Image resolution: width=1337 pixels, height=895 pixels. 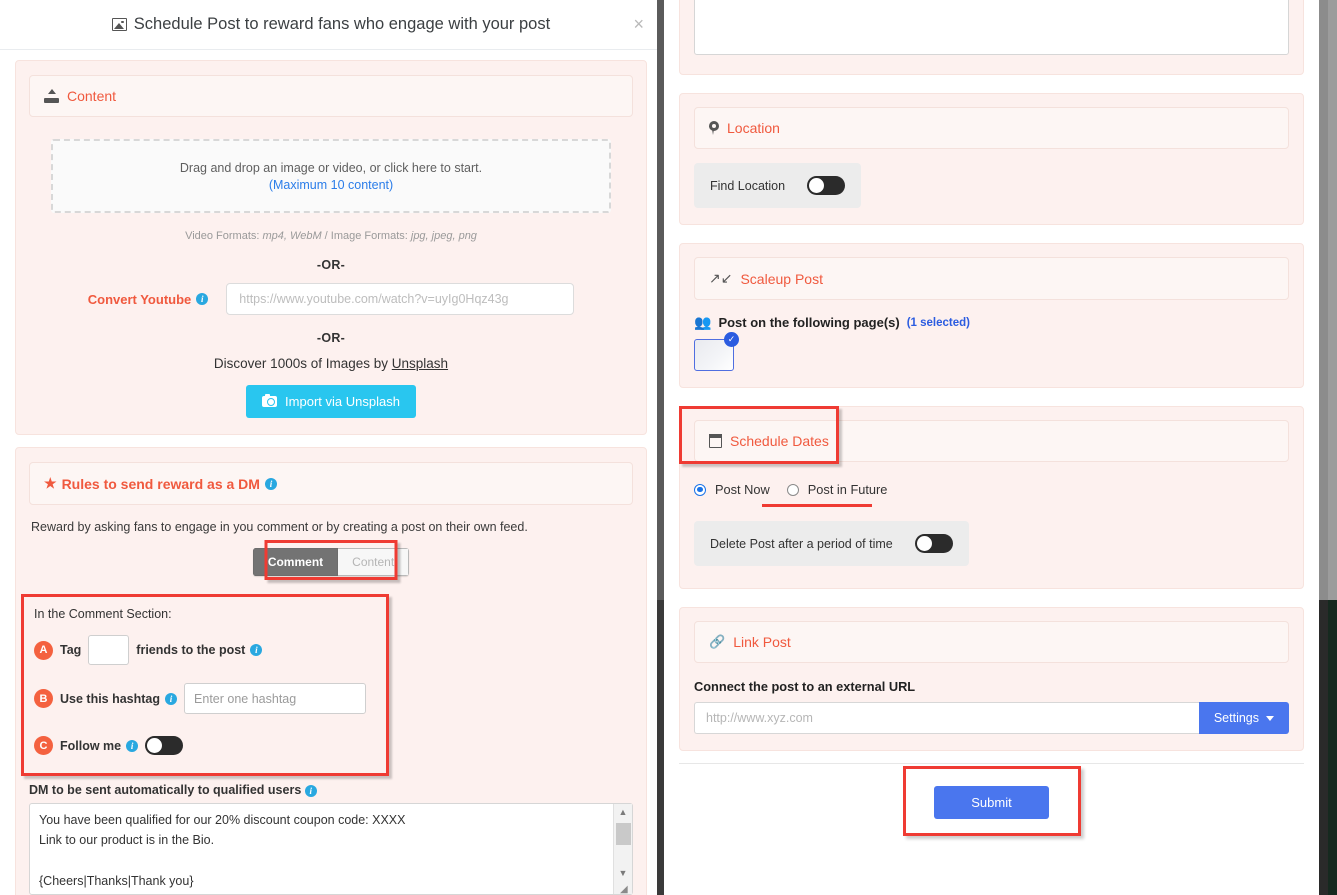 What do you see at coordinates (625, 890) in the screenshot?
I see `resize-handle-icon: ◢` at bounding box center [625, 890].